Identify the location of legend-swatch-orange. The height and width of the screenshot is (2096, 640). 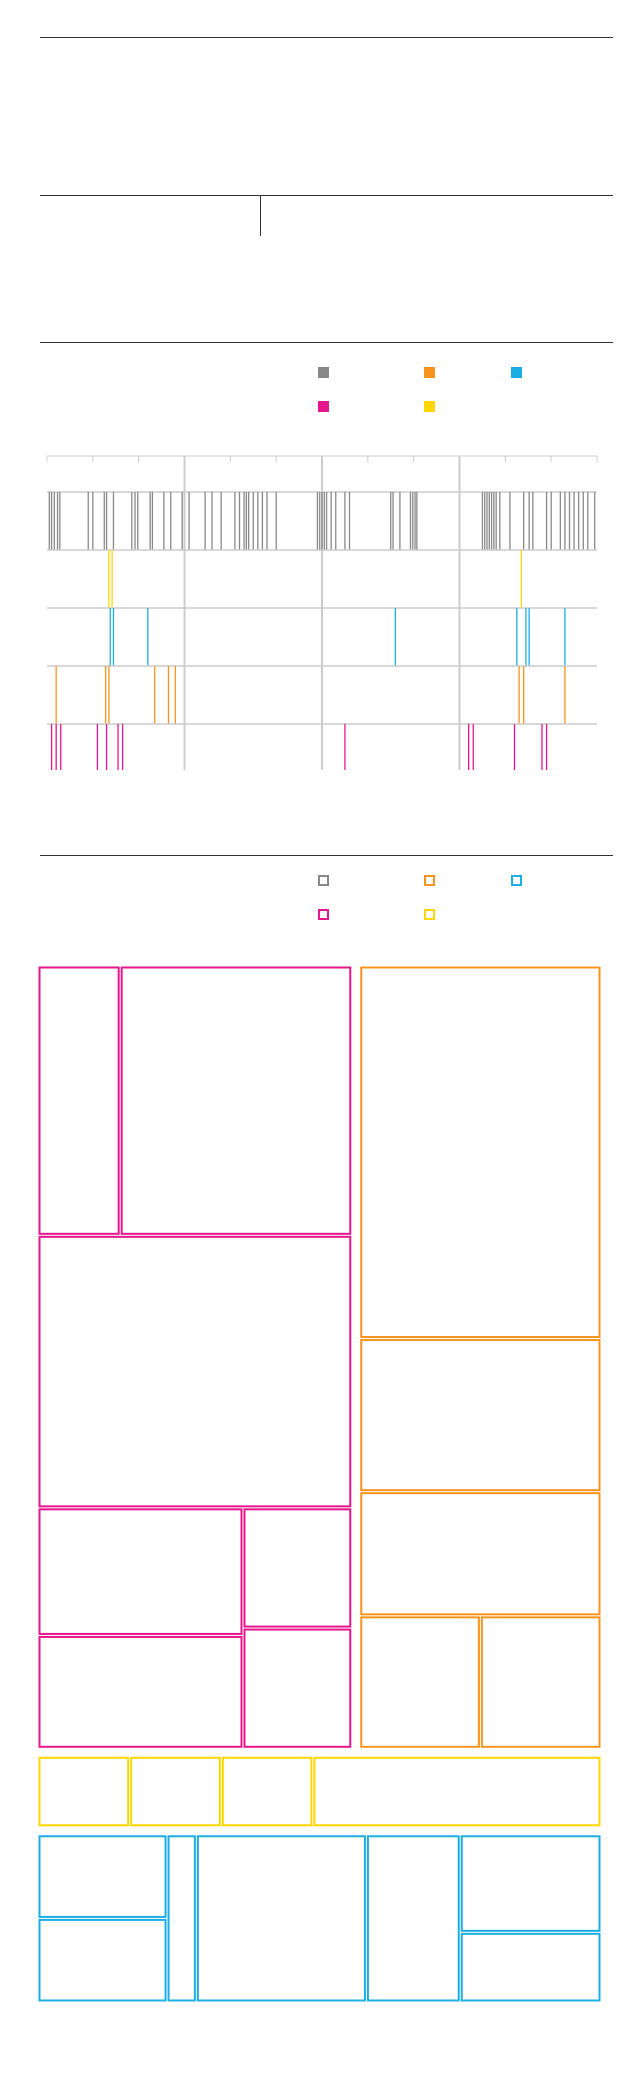
(429, 372).